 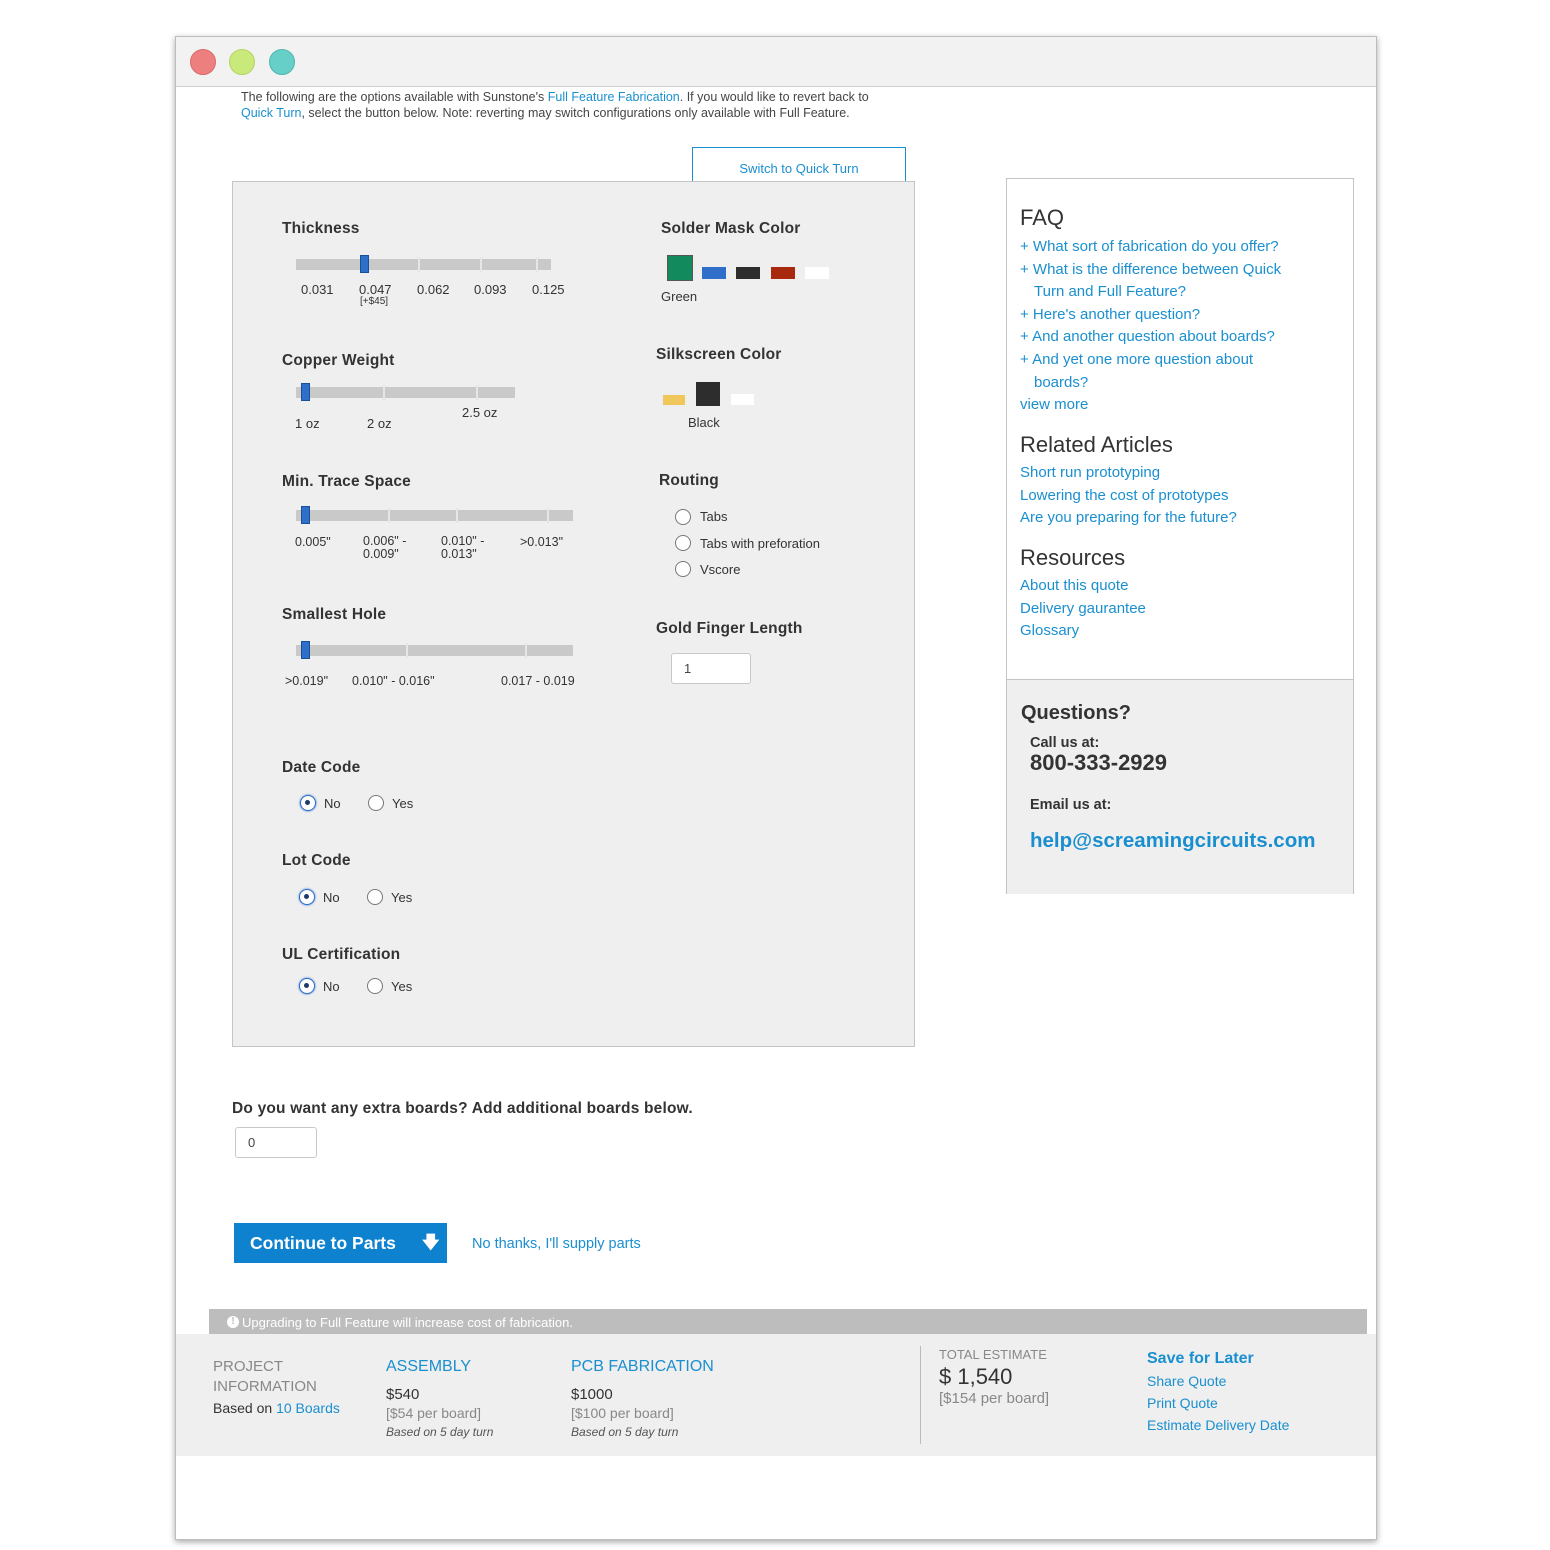 I want to click on thickness-tick: 0.062, so click(x=433, y=289).